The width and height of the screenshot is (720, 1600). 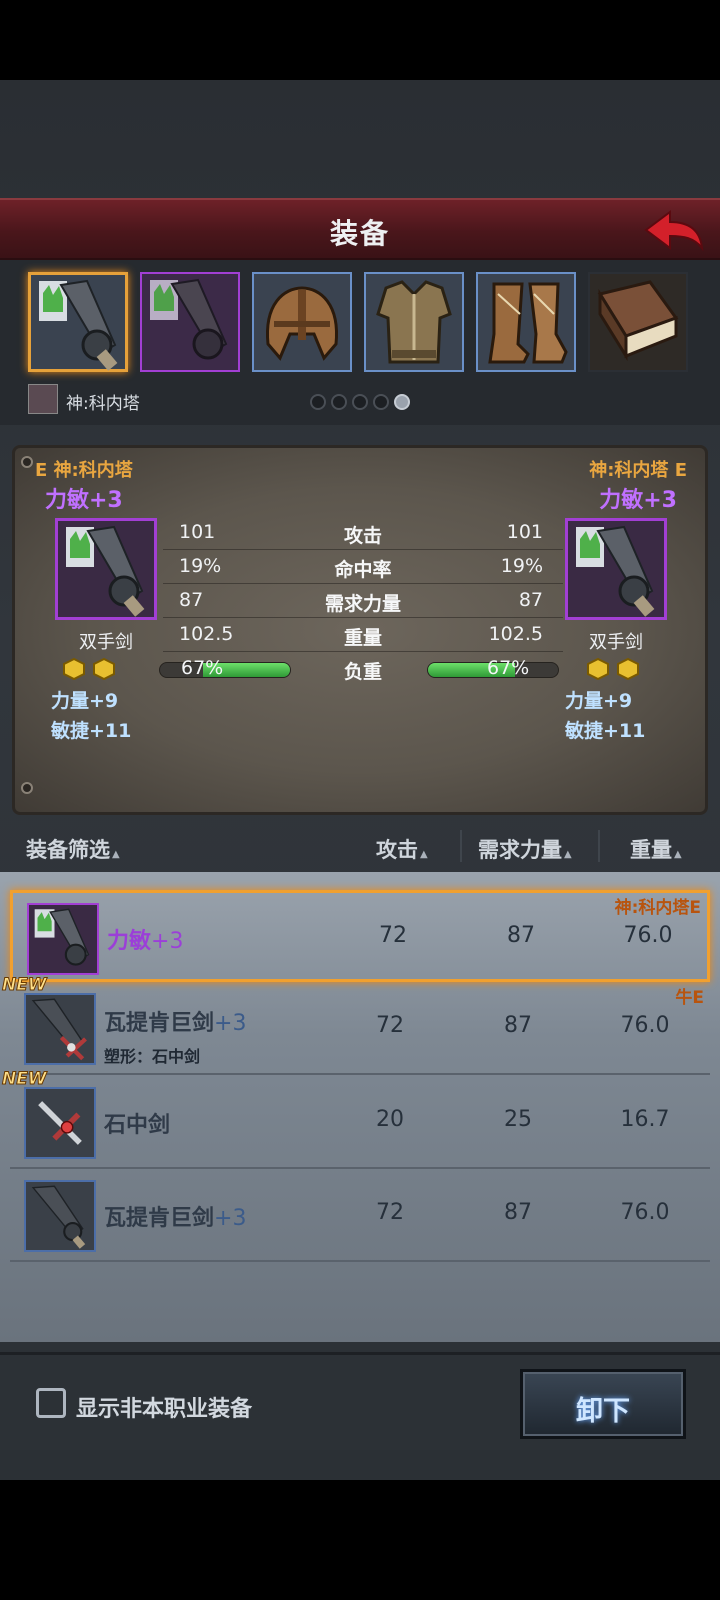 I want to click on character-name: 神:科内塔, so click(x=103, y=404).